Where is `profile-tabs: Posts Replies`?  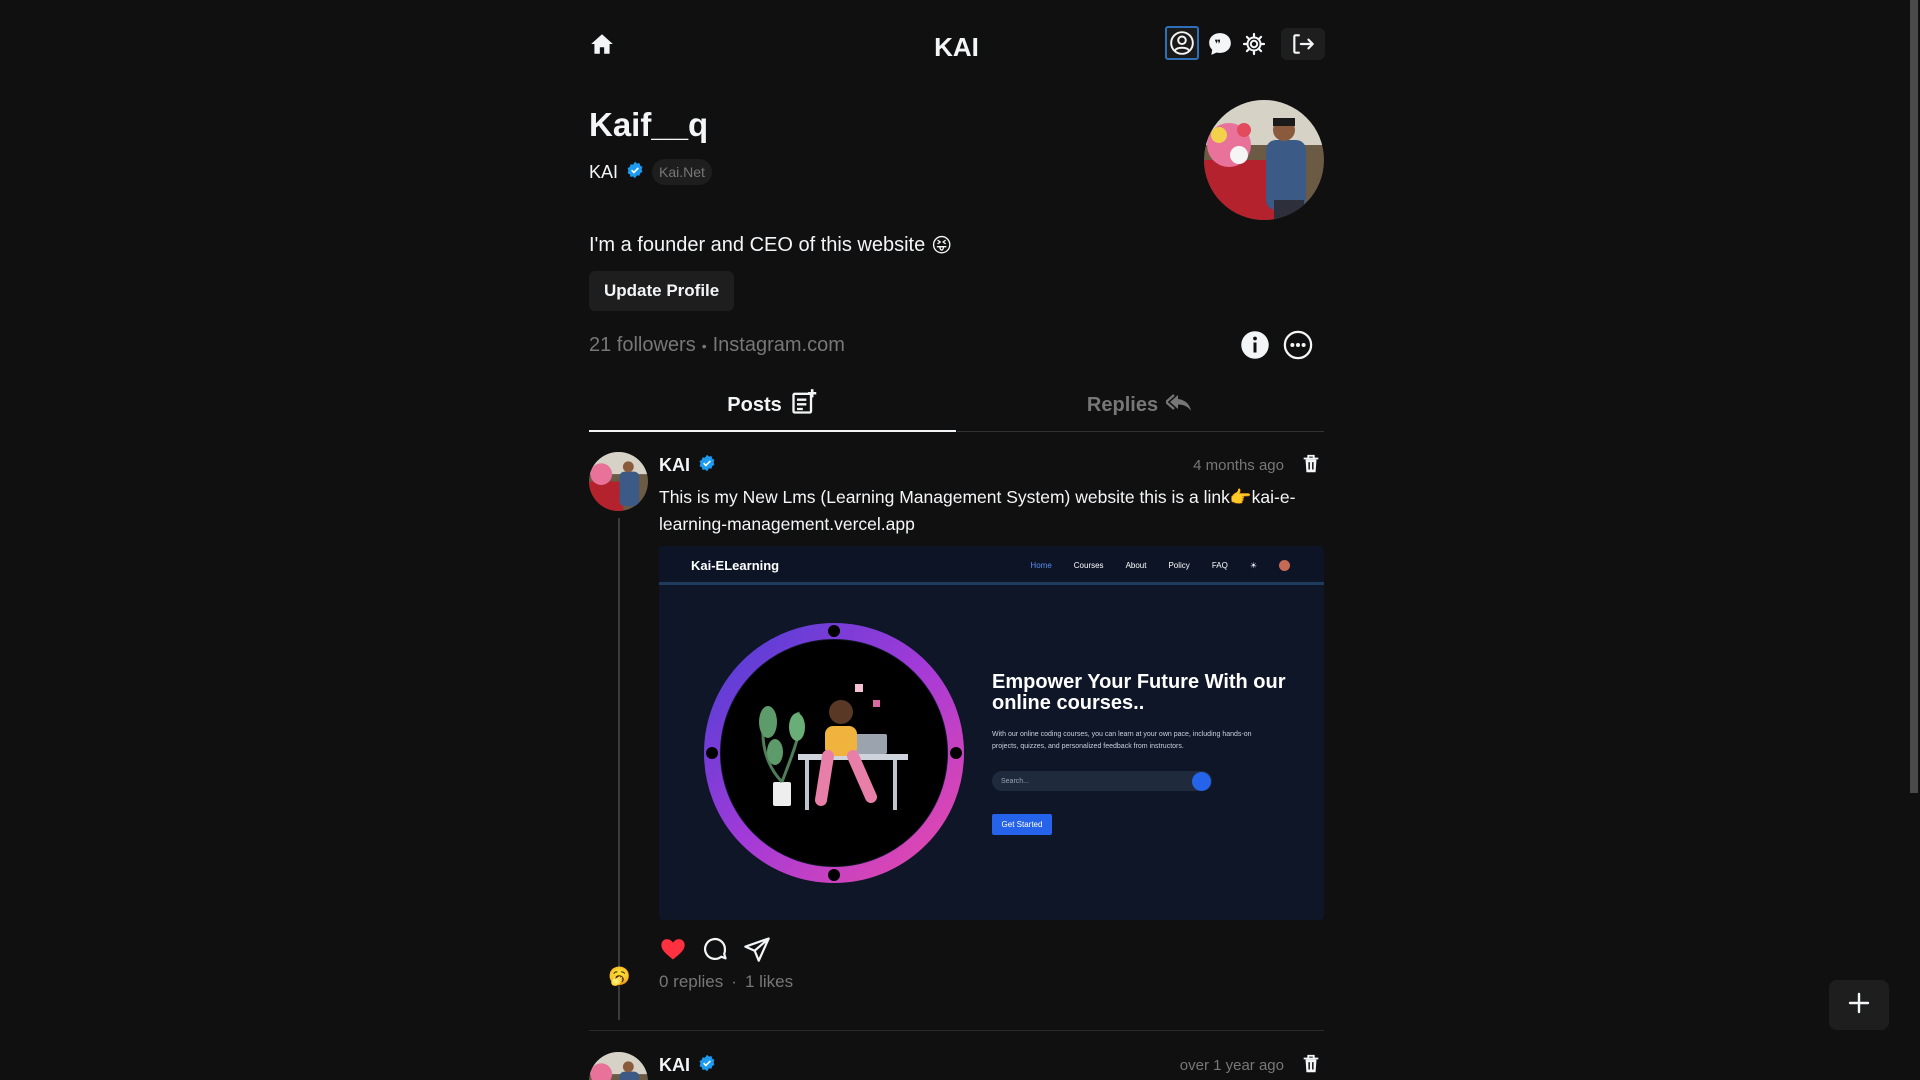 profile-tabs: Posts Replies is located at coordinates (956, 406).